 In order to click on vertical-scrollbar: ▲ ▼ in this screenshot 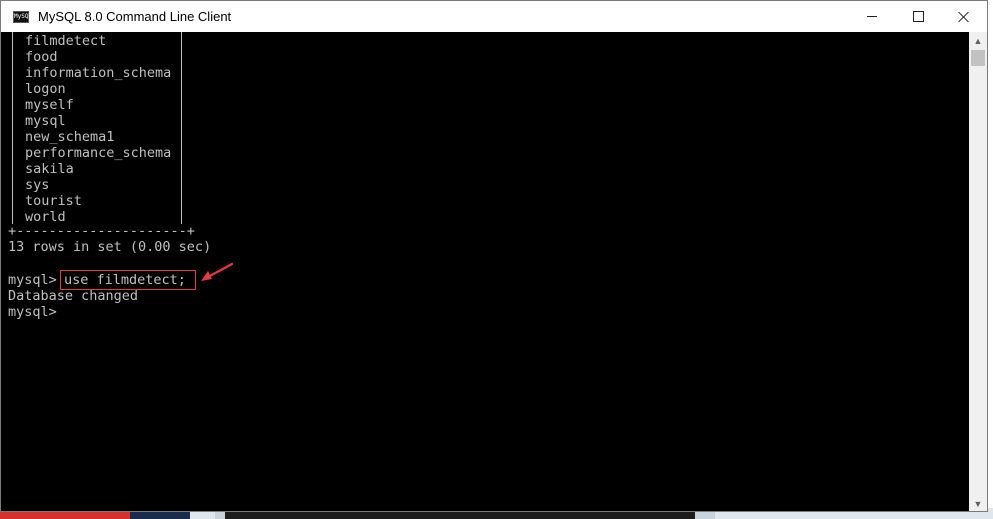, I will do `click(978, 271)`.